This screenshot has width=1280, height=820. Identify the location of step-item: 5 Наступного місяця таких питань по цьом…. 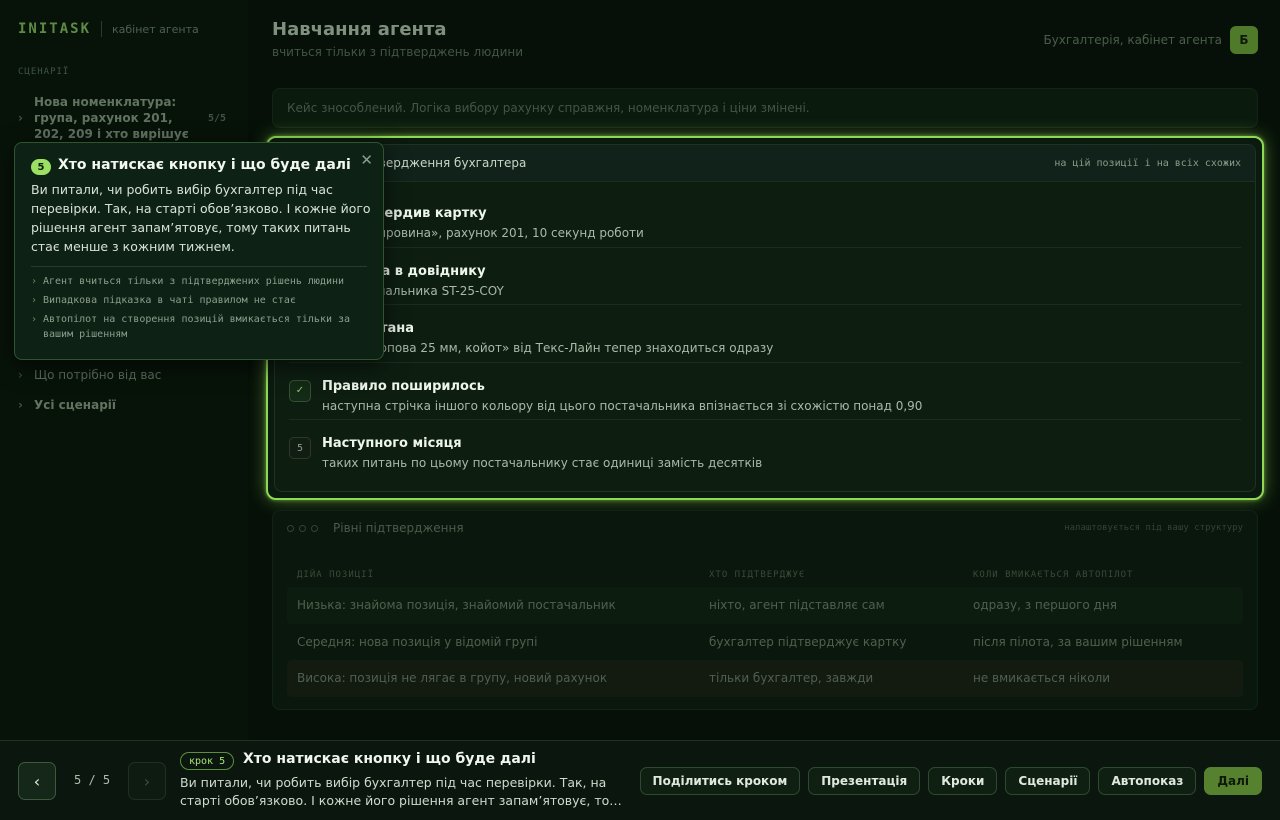
(765, 449).